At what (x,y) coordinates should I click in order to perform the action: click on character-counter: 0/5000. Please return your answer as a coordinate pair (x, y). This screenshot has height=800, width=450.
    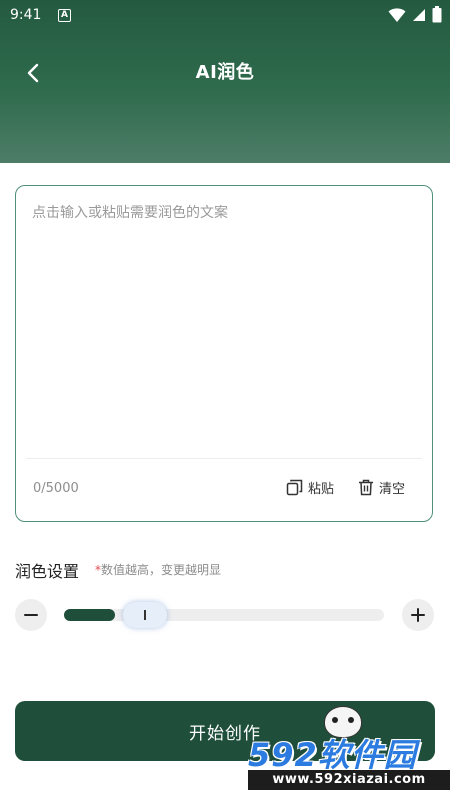
    Looking at the image, I should click on (56, 488).